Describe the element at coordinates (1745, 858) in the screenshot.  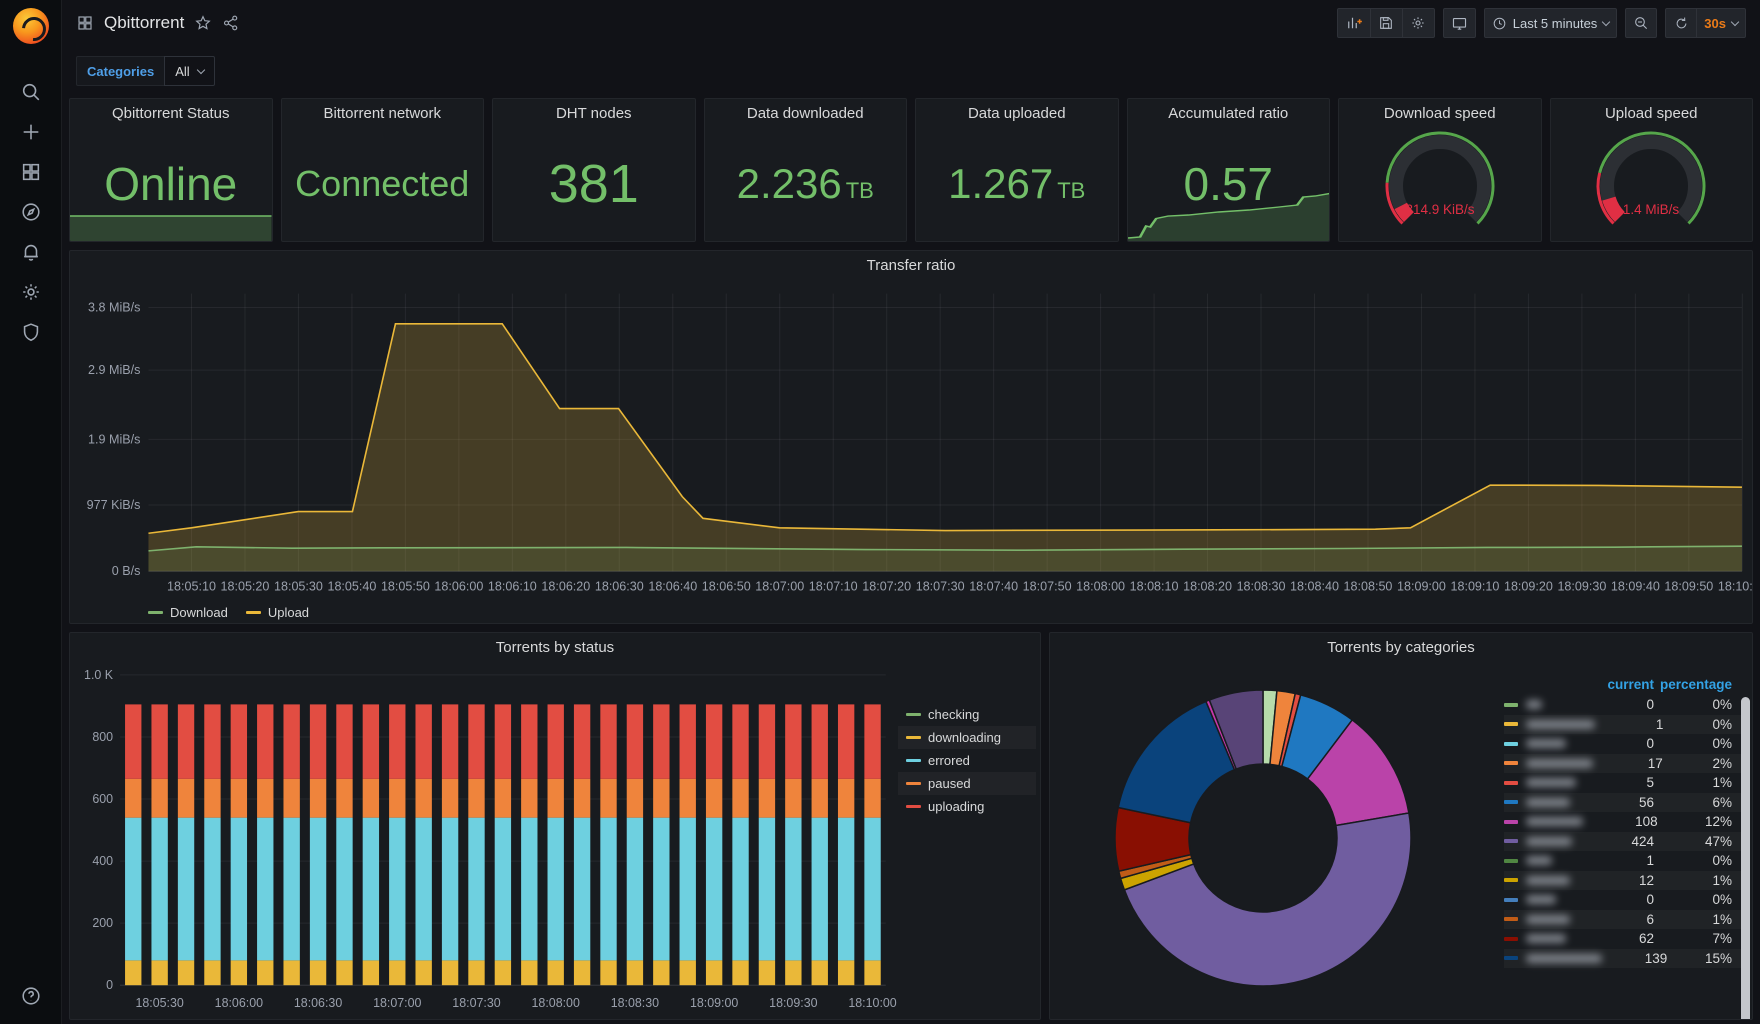
I see `table-scrollbar` at that location.